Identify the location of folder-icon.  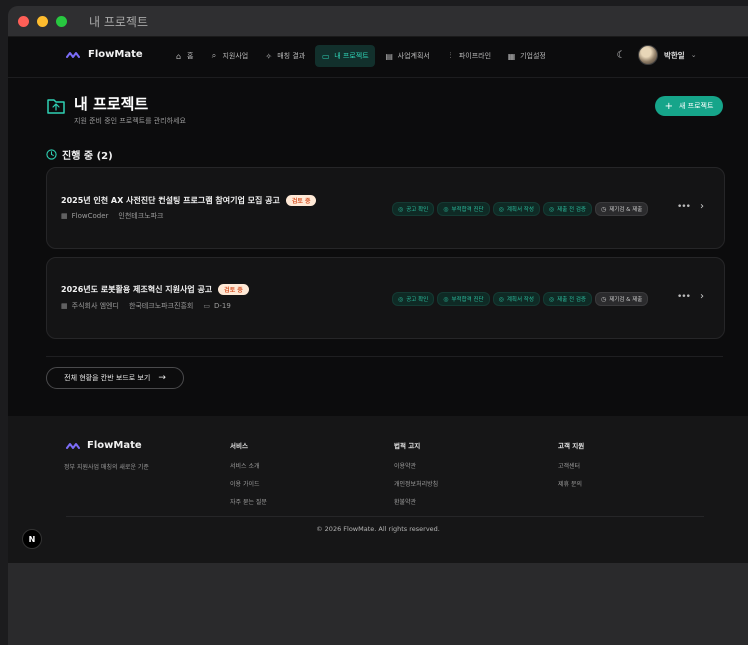
(56, 106).